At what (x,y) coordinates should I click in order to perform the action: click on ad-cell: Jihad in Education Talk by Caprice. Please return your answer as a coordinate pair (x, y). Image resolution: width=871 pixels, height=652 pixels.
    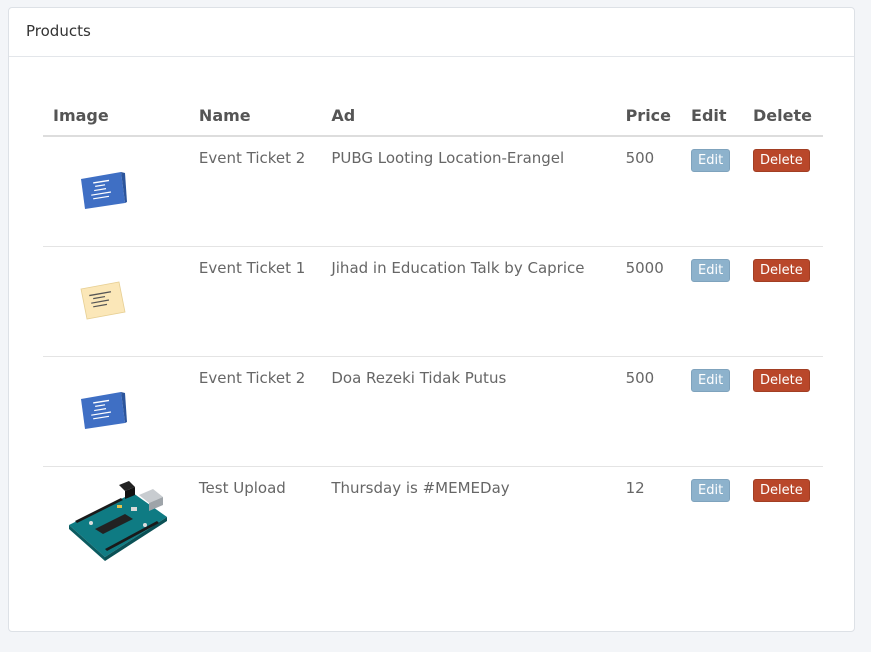
    Looking at the image, I should click on (468, 301).